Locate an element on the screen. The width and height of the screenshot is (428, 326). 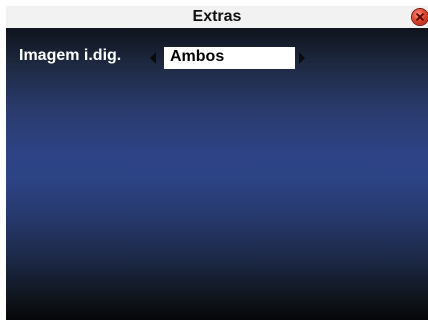
close-icon is located at coordinates (420, 17).